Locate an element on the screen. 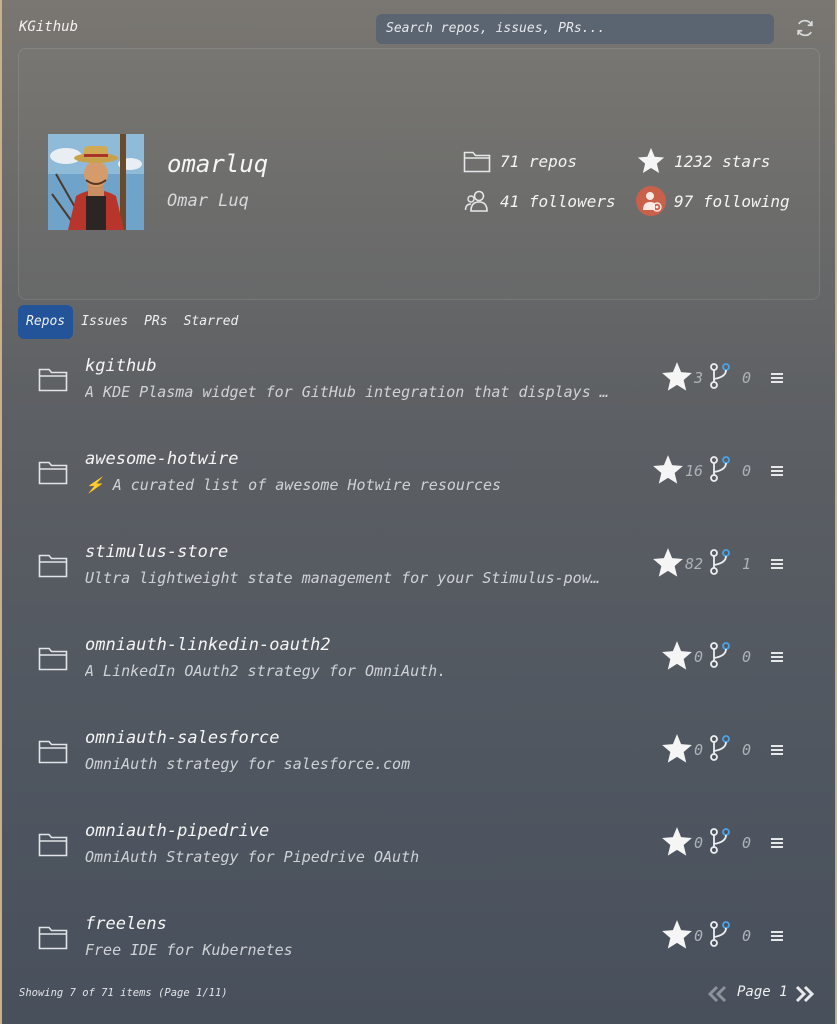 The image size is (837, 1024). repo-description: A LinkedIn OAuth2 strategy for OmniAuth. is located at coordinates (266, 671).